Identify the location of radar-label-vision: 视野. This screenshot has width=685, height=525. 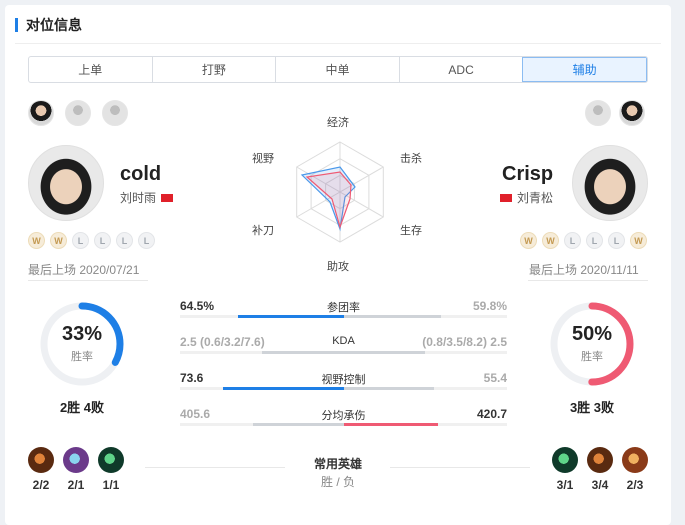
(263, 159).